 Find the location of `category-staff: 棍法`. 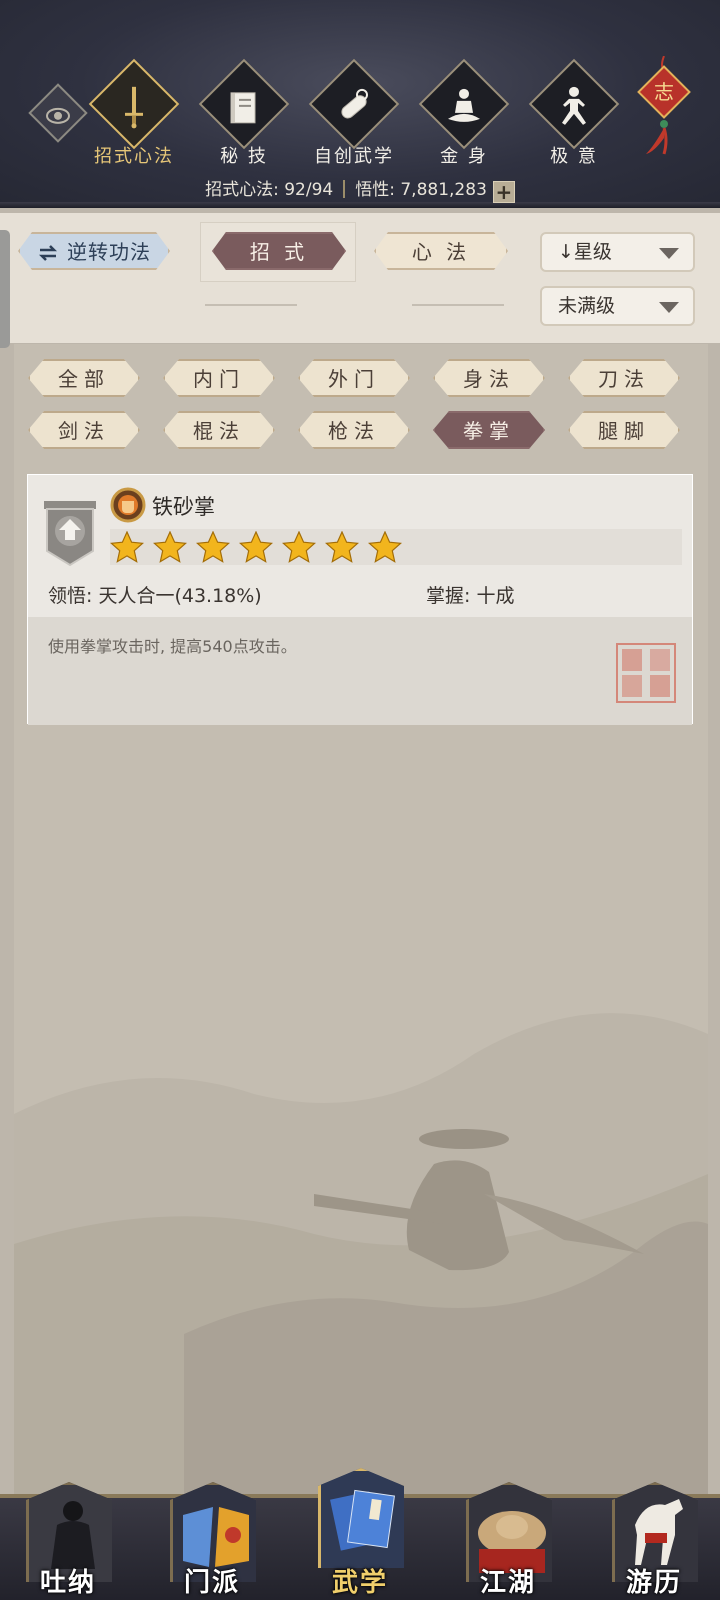

category-staff: 棍法 is located at coordinates (219, 430).